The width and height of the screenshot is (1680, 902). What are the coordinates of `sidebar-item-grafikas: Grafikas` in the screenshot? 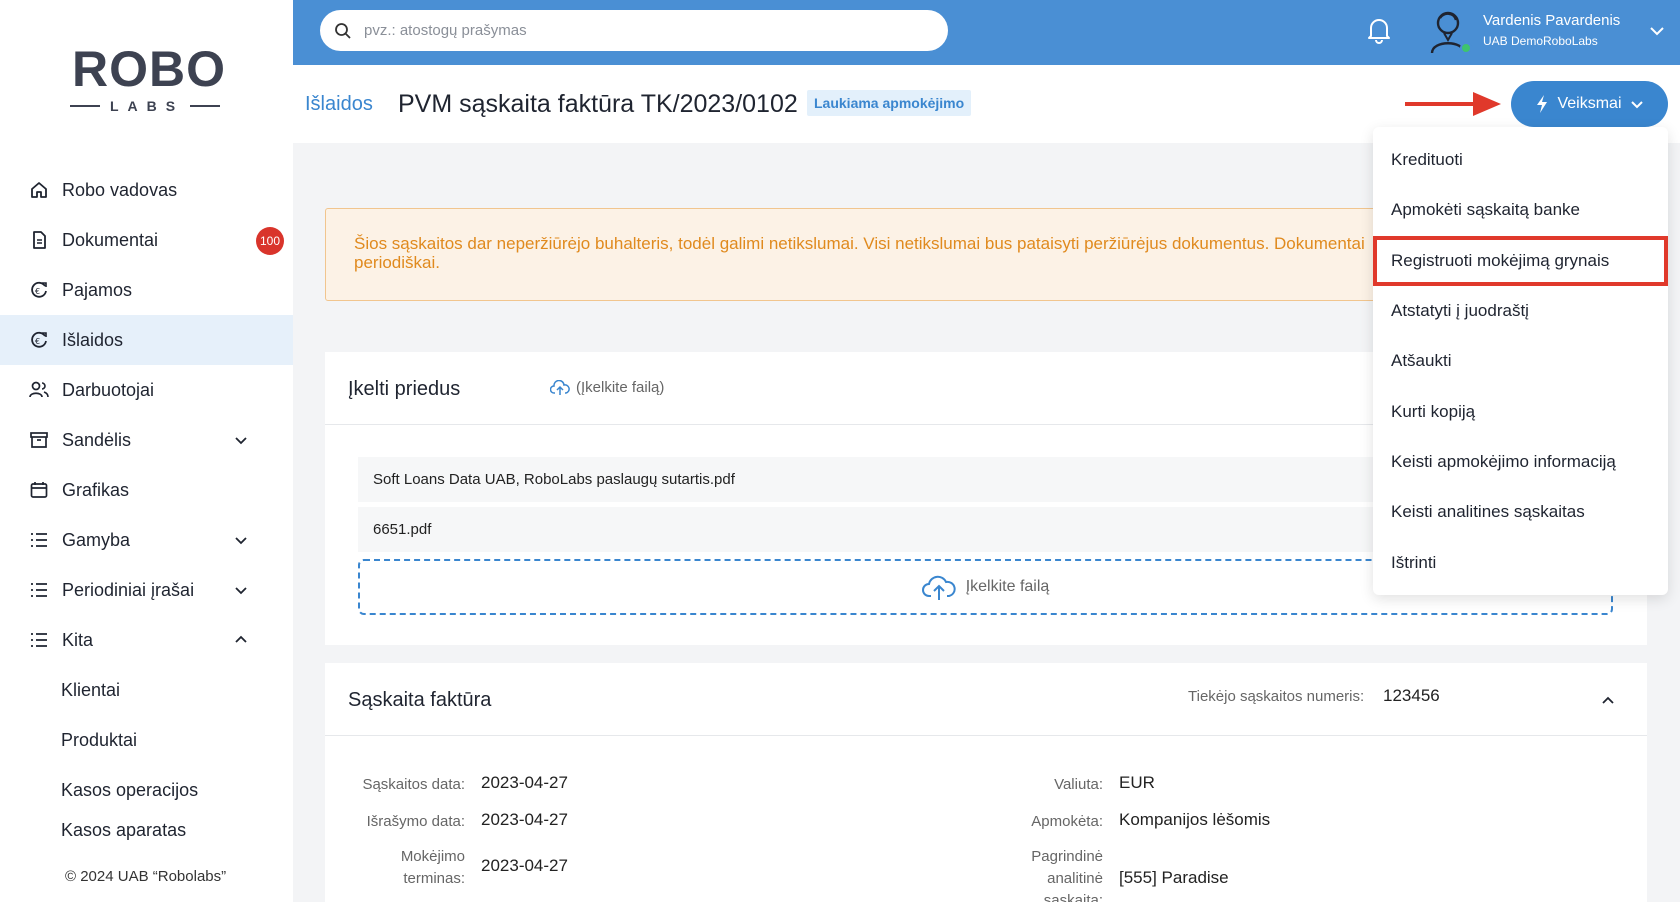 It's located at (146, 490).